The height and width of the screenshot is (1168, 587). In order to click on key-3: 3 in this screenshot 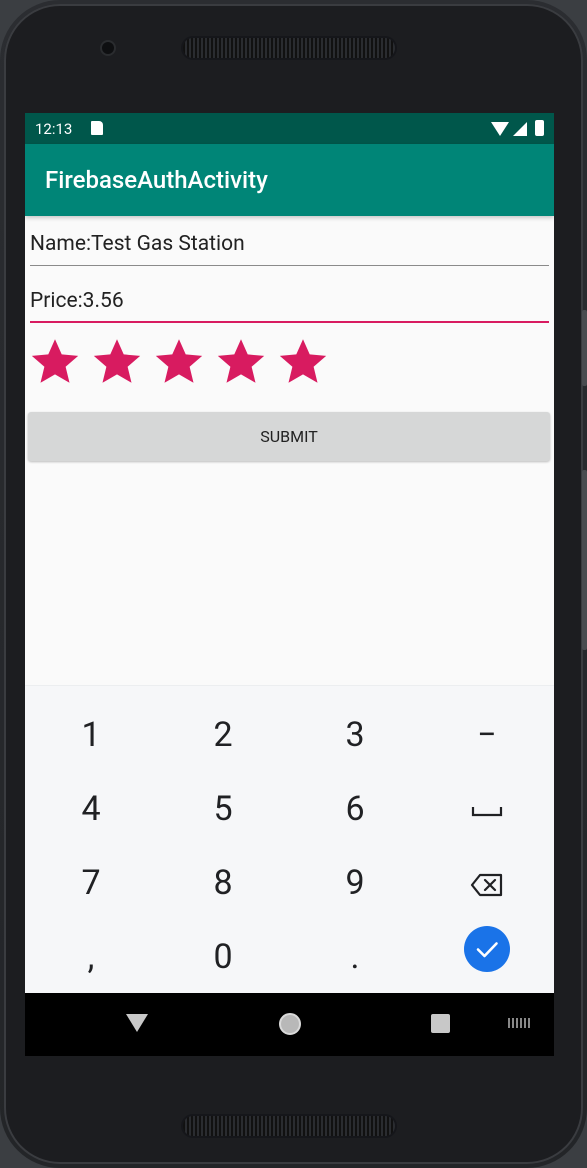, I will do `click(355, 735)`.